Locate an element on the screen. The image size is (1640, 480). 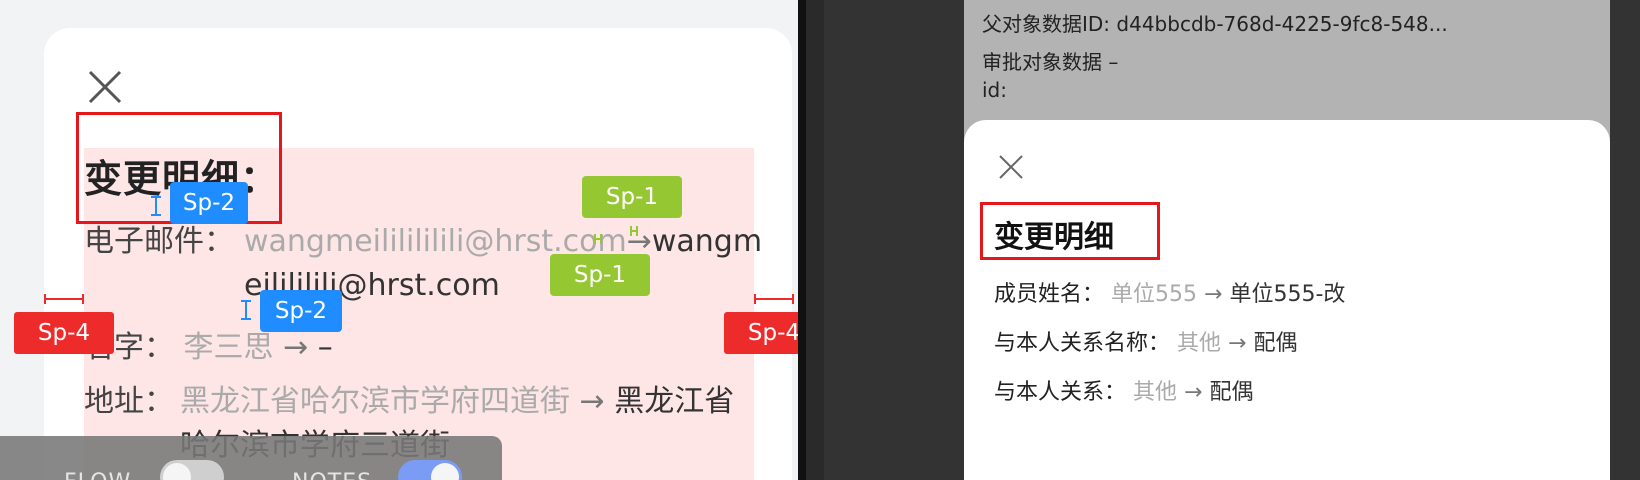
row-label: 与本人关系： is located at coordinates (1060, 392).